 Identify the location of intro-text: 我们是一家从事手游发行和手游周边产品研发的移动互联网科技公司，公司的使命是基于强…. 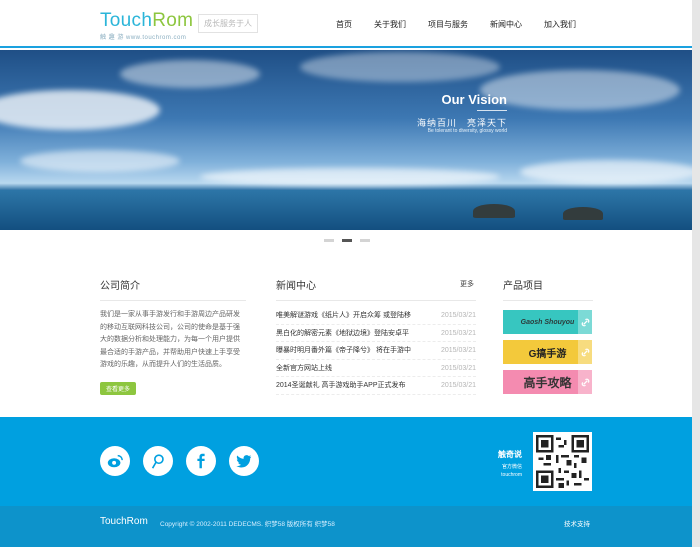
(170, 339).